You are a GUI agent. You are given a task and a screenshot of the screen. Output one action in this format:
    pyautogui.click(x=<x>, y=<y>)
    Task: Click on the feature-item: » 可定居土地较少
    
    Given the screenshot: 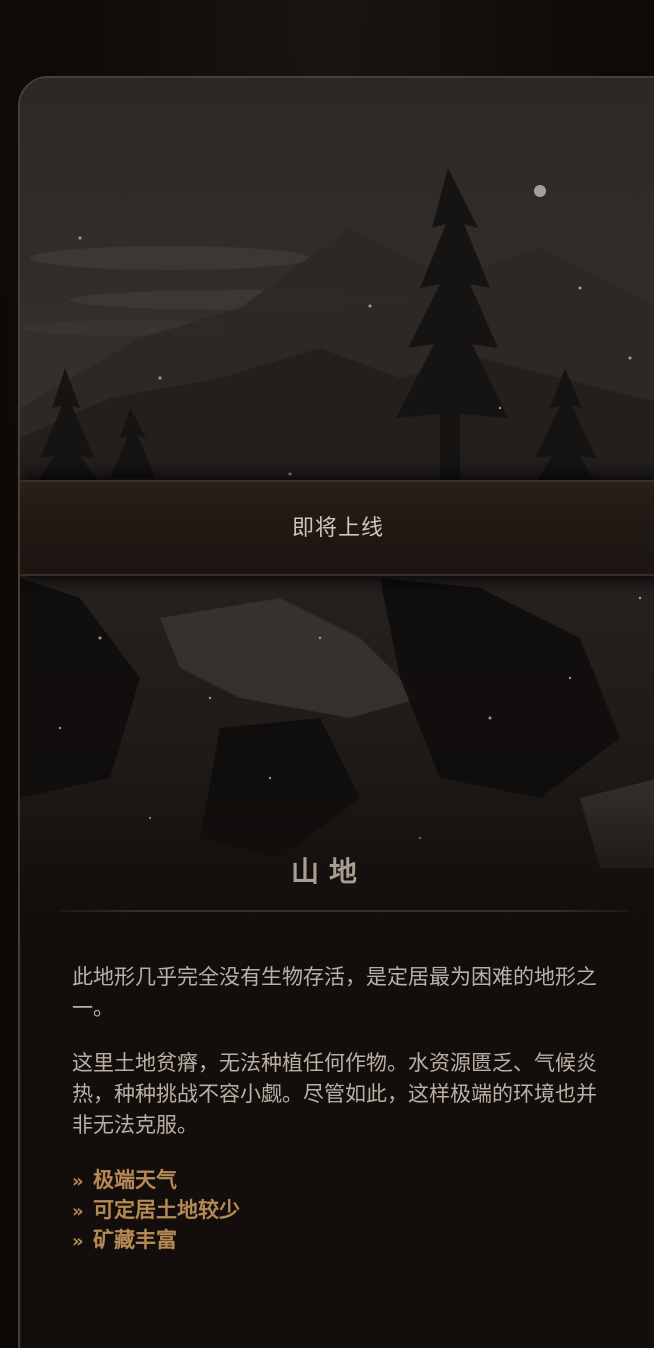 What is the action you would take?
    pyautogui.click(x=156, y=1210)
    